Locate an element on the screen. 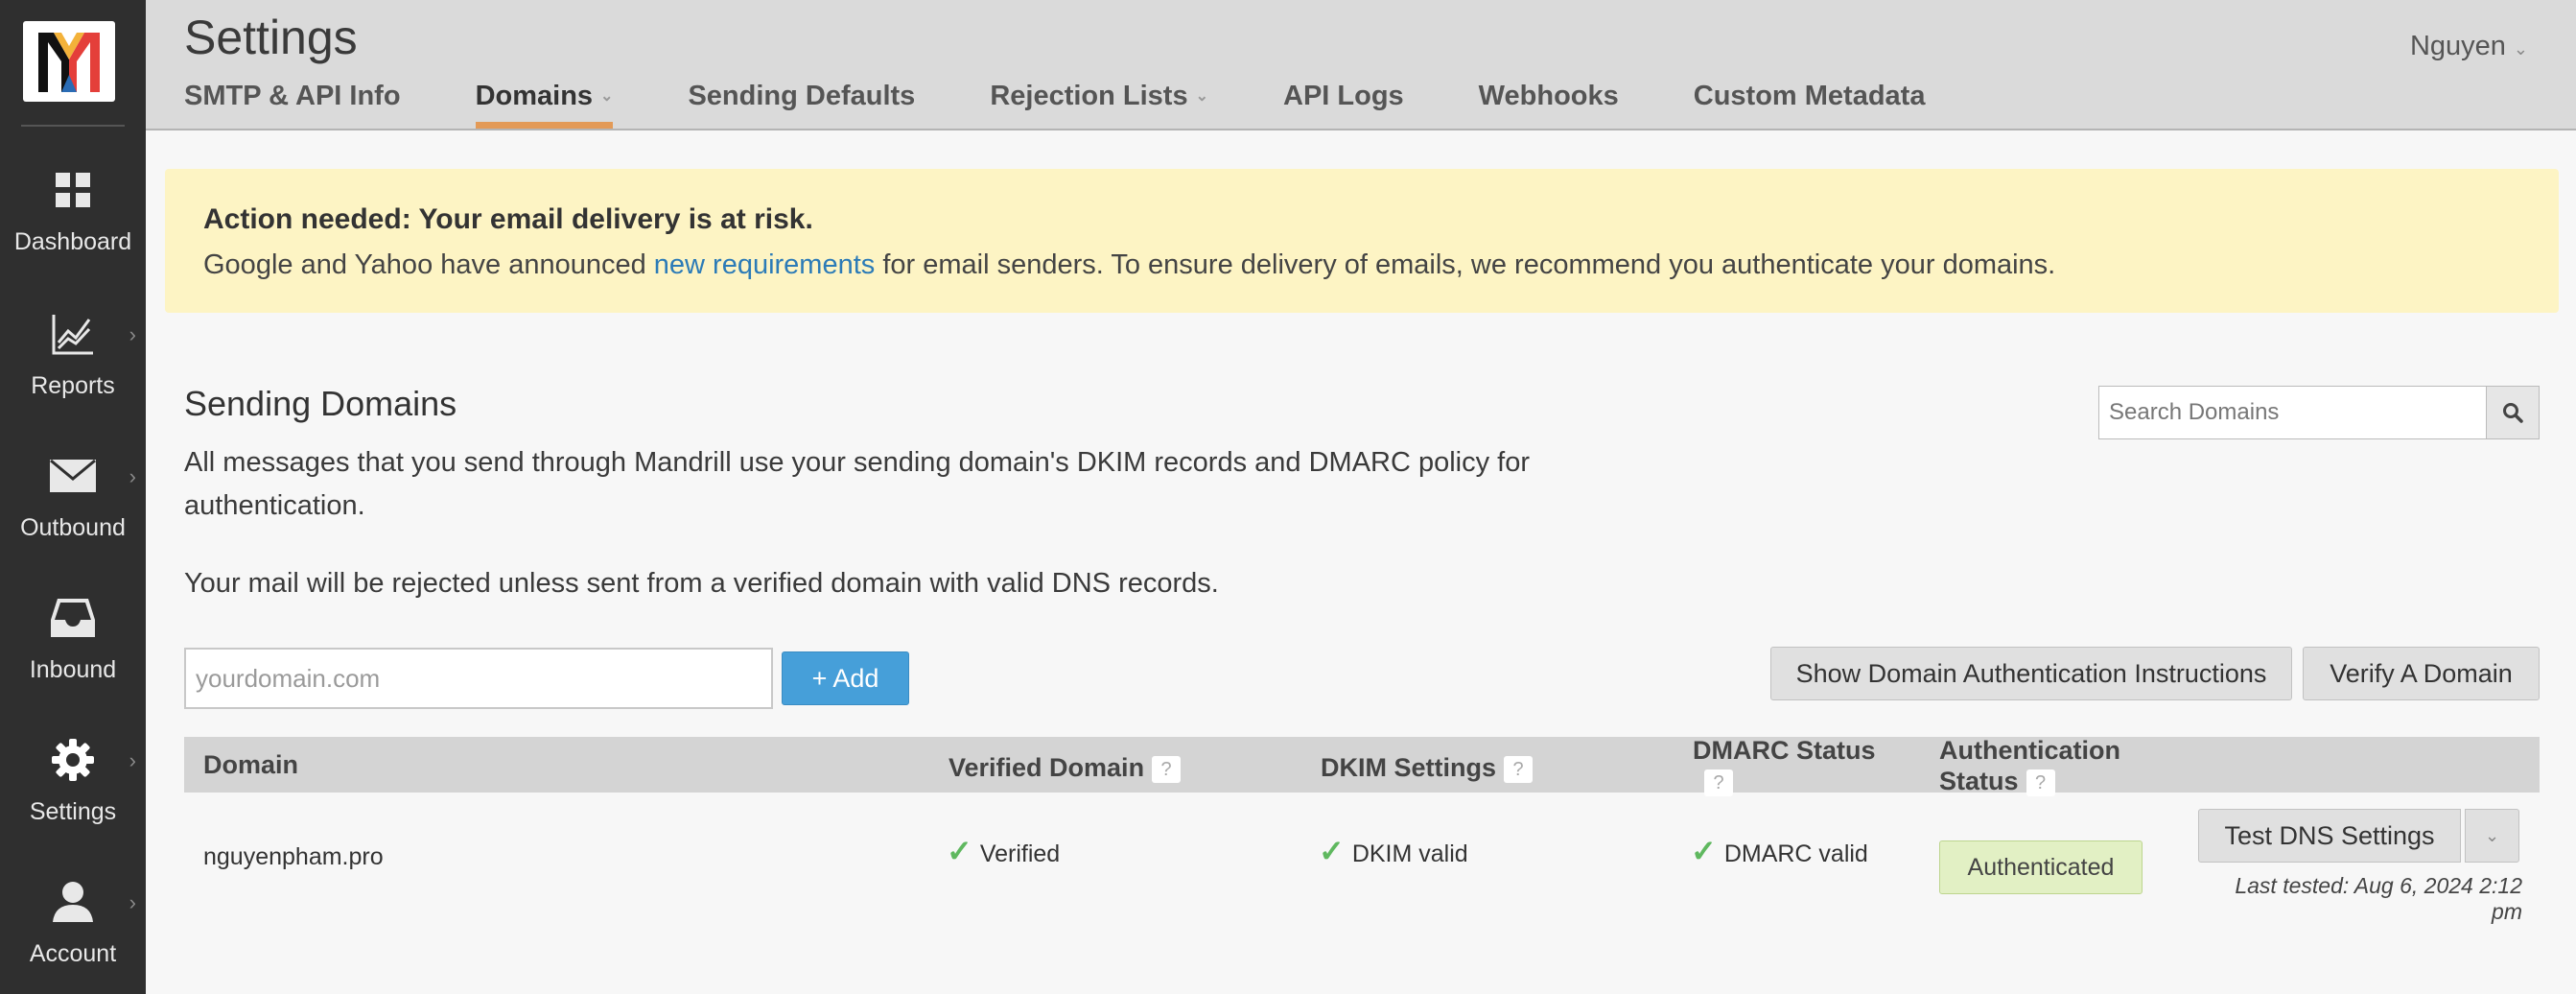  column-header-auth-status: Authentication Status? is located at coordinates (2029, 765).